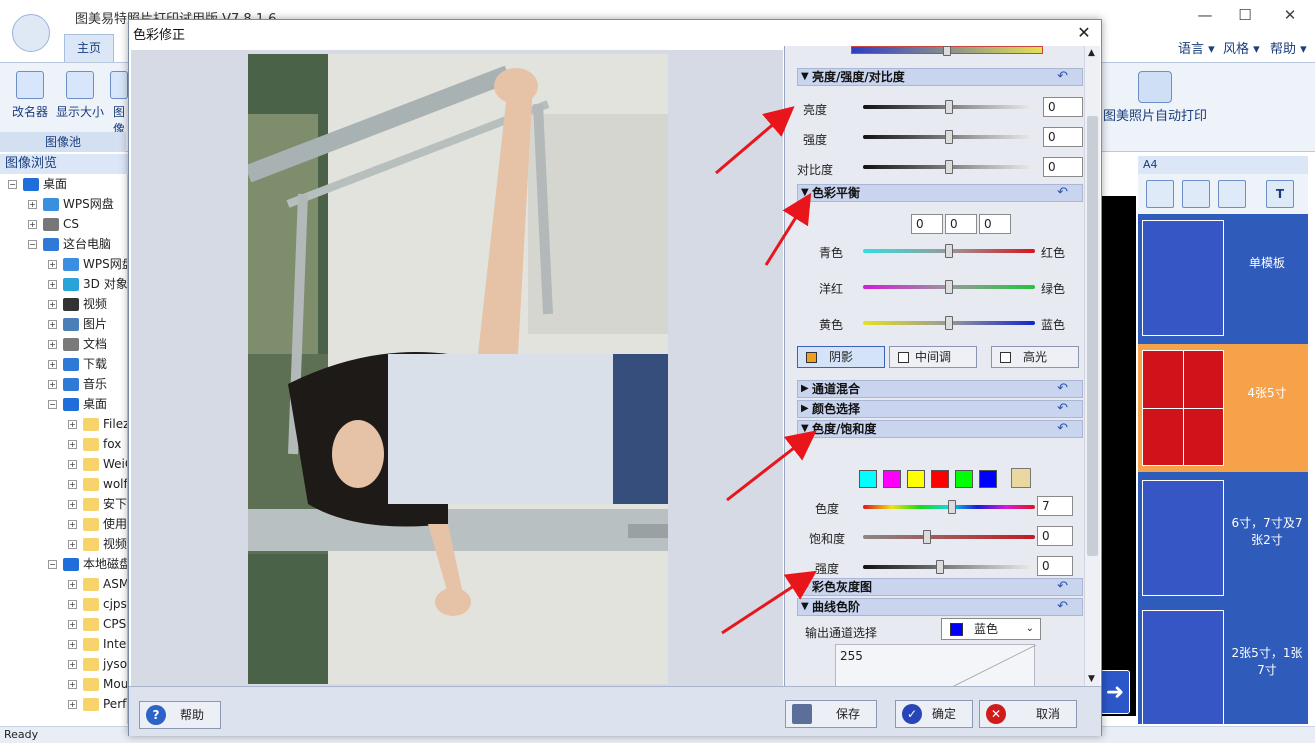 Image resolution: width=1315 pixels, height=743 pixels. I want to click on hue-slider, so click(952, 507).